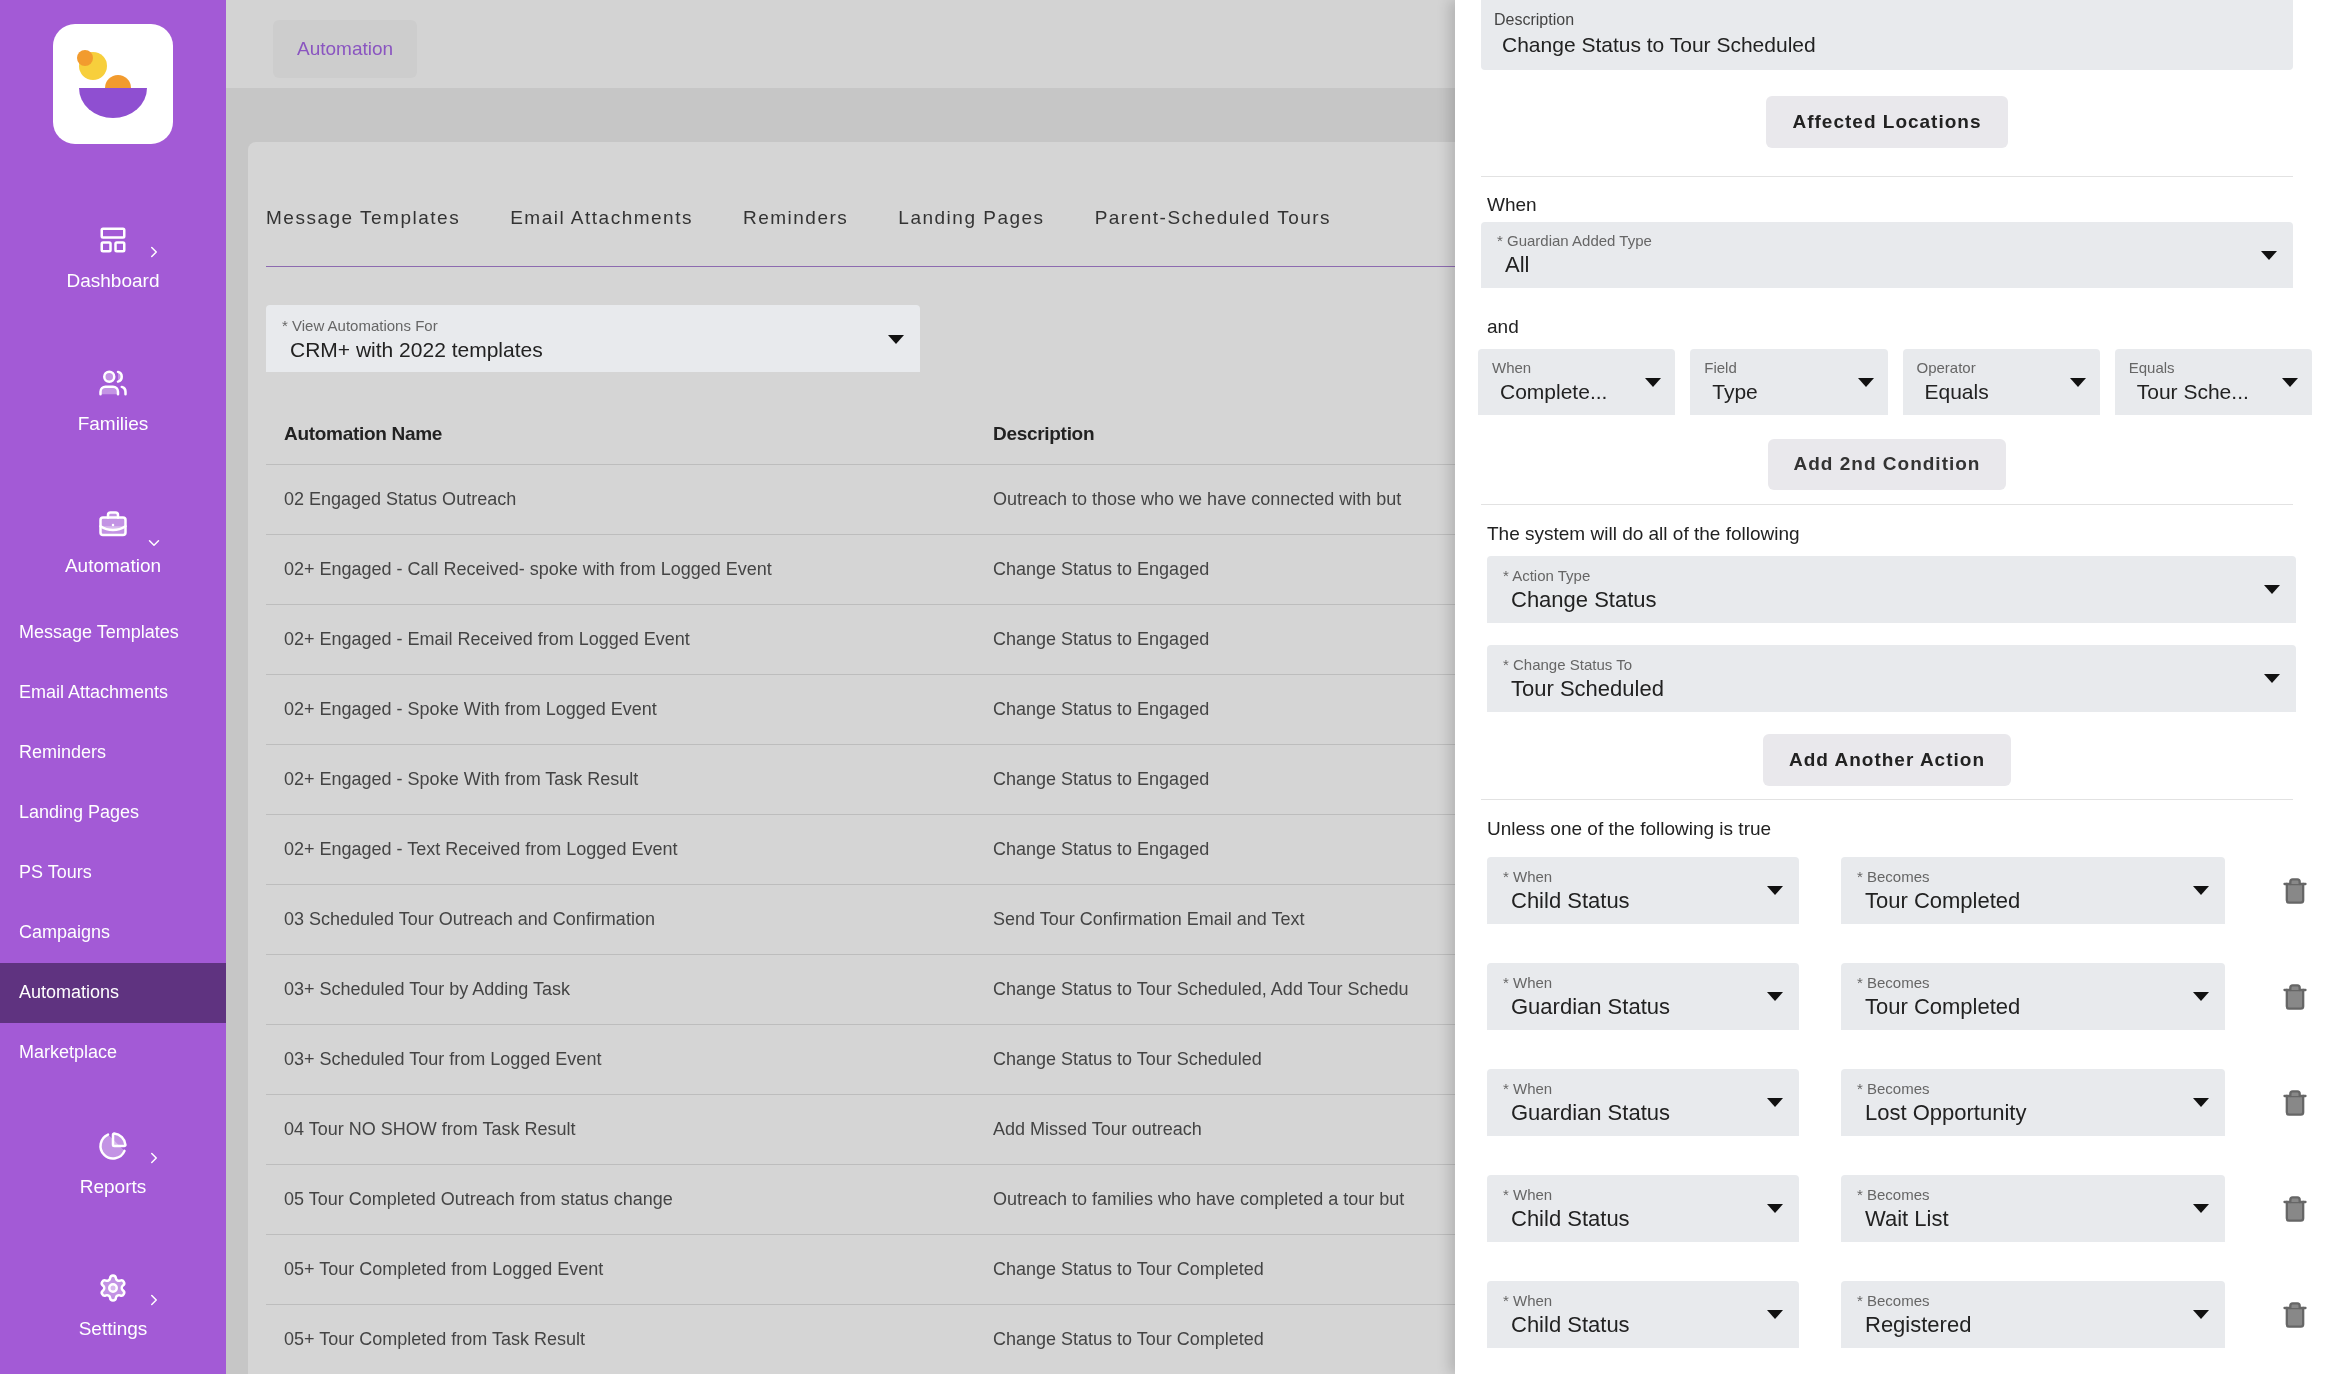  What do you see at coordinates (113, 402) in the screenshot?
I see `sidebar-item: Families` at bounding box center [113, 402].